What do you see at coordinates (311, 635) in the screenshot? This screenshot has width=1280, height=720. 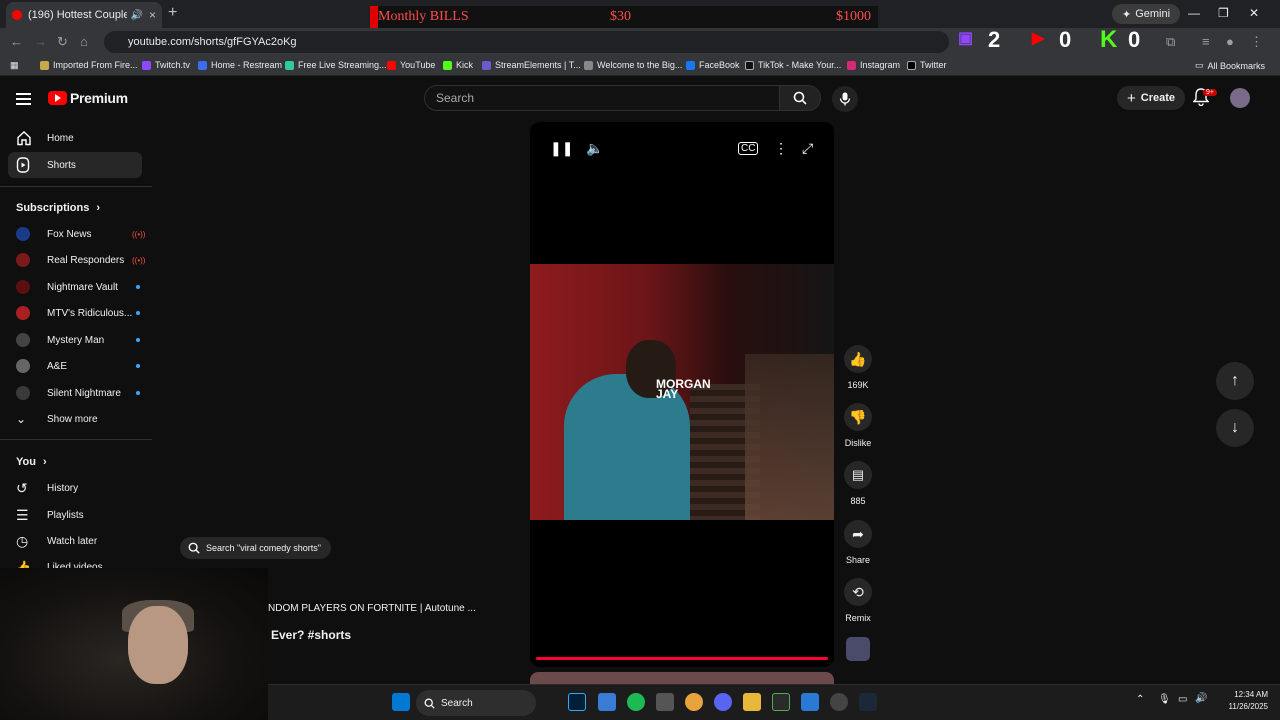 I see `video-title: Ever? #shorts` at bounding box center [311, 635].